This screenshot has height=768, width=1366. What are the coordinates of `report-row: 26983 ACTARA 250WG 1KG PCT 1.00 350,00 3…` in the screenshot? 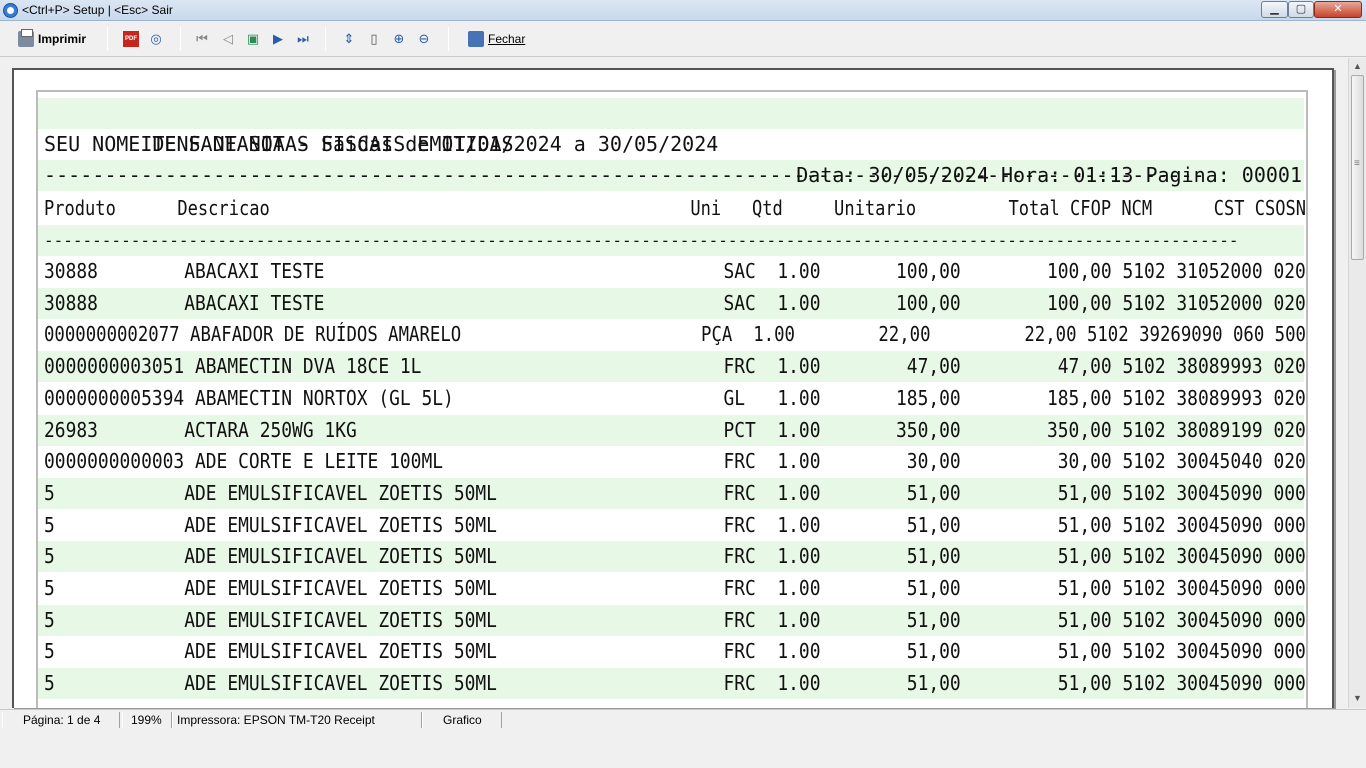 It's located at (675, 429).